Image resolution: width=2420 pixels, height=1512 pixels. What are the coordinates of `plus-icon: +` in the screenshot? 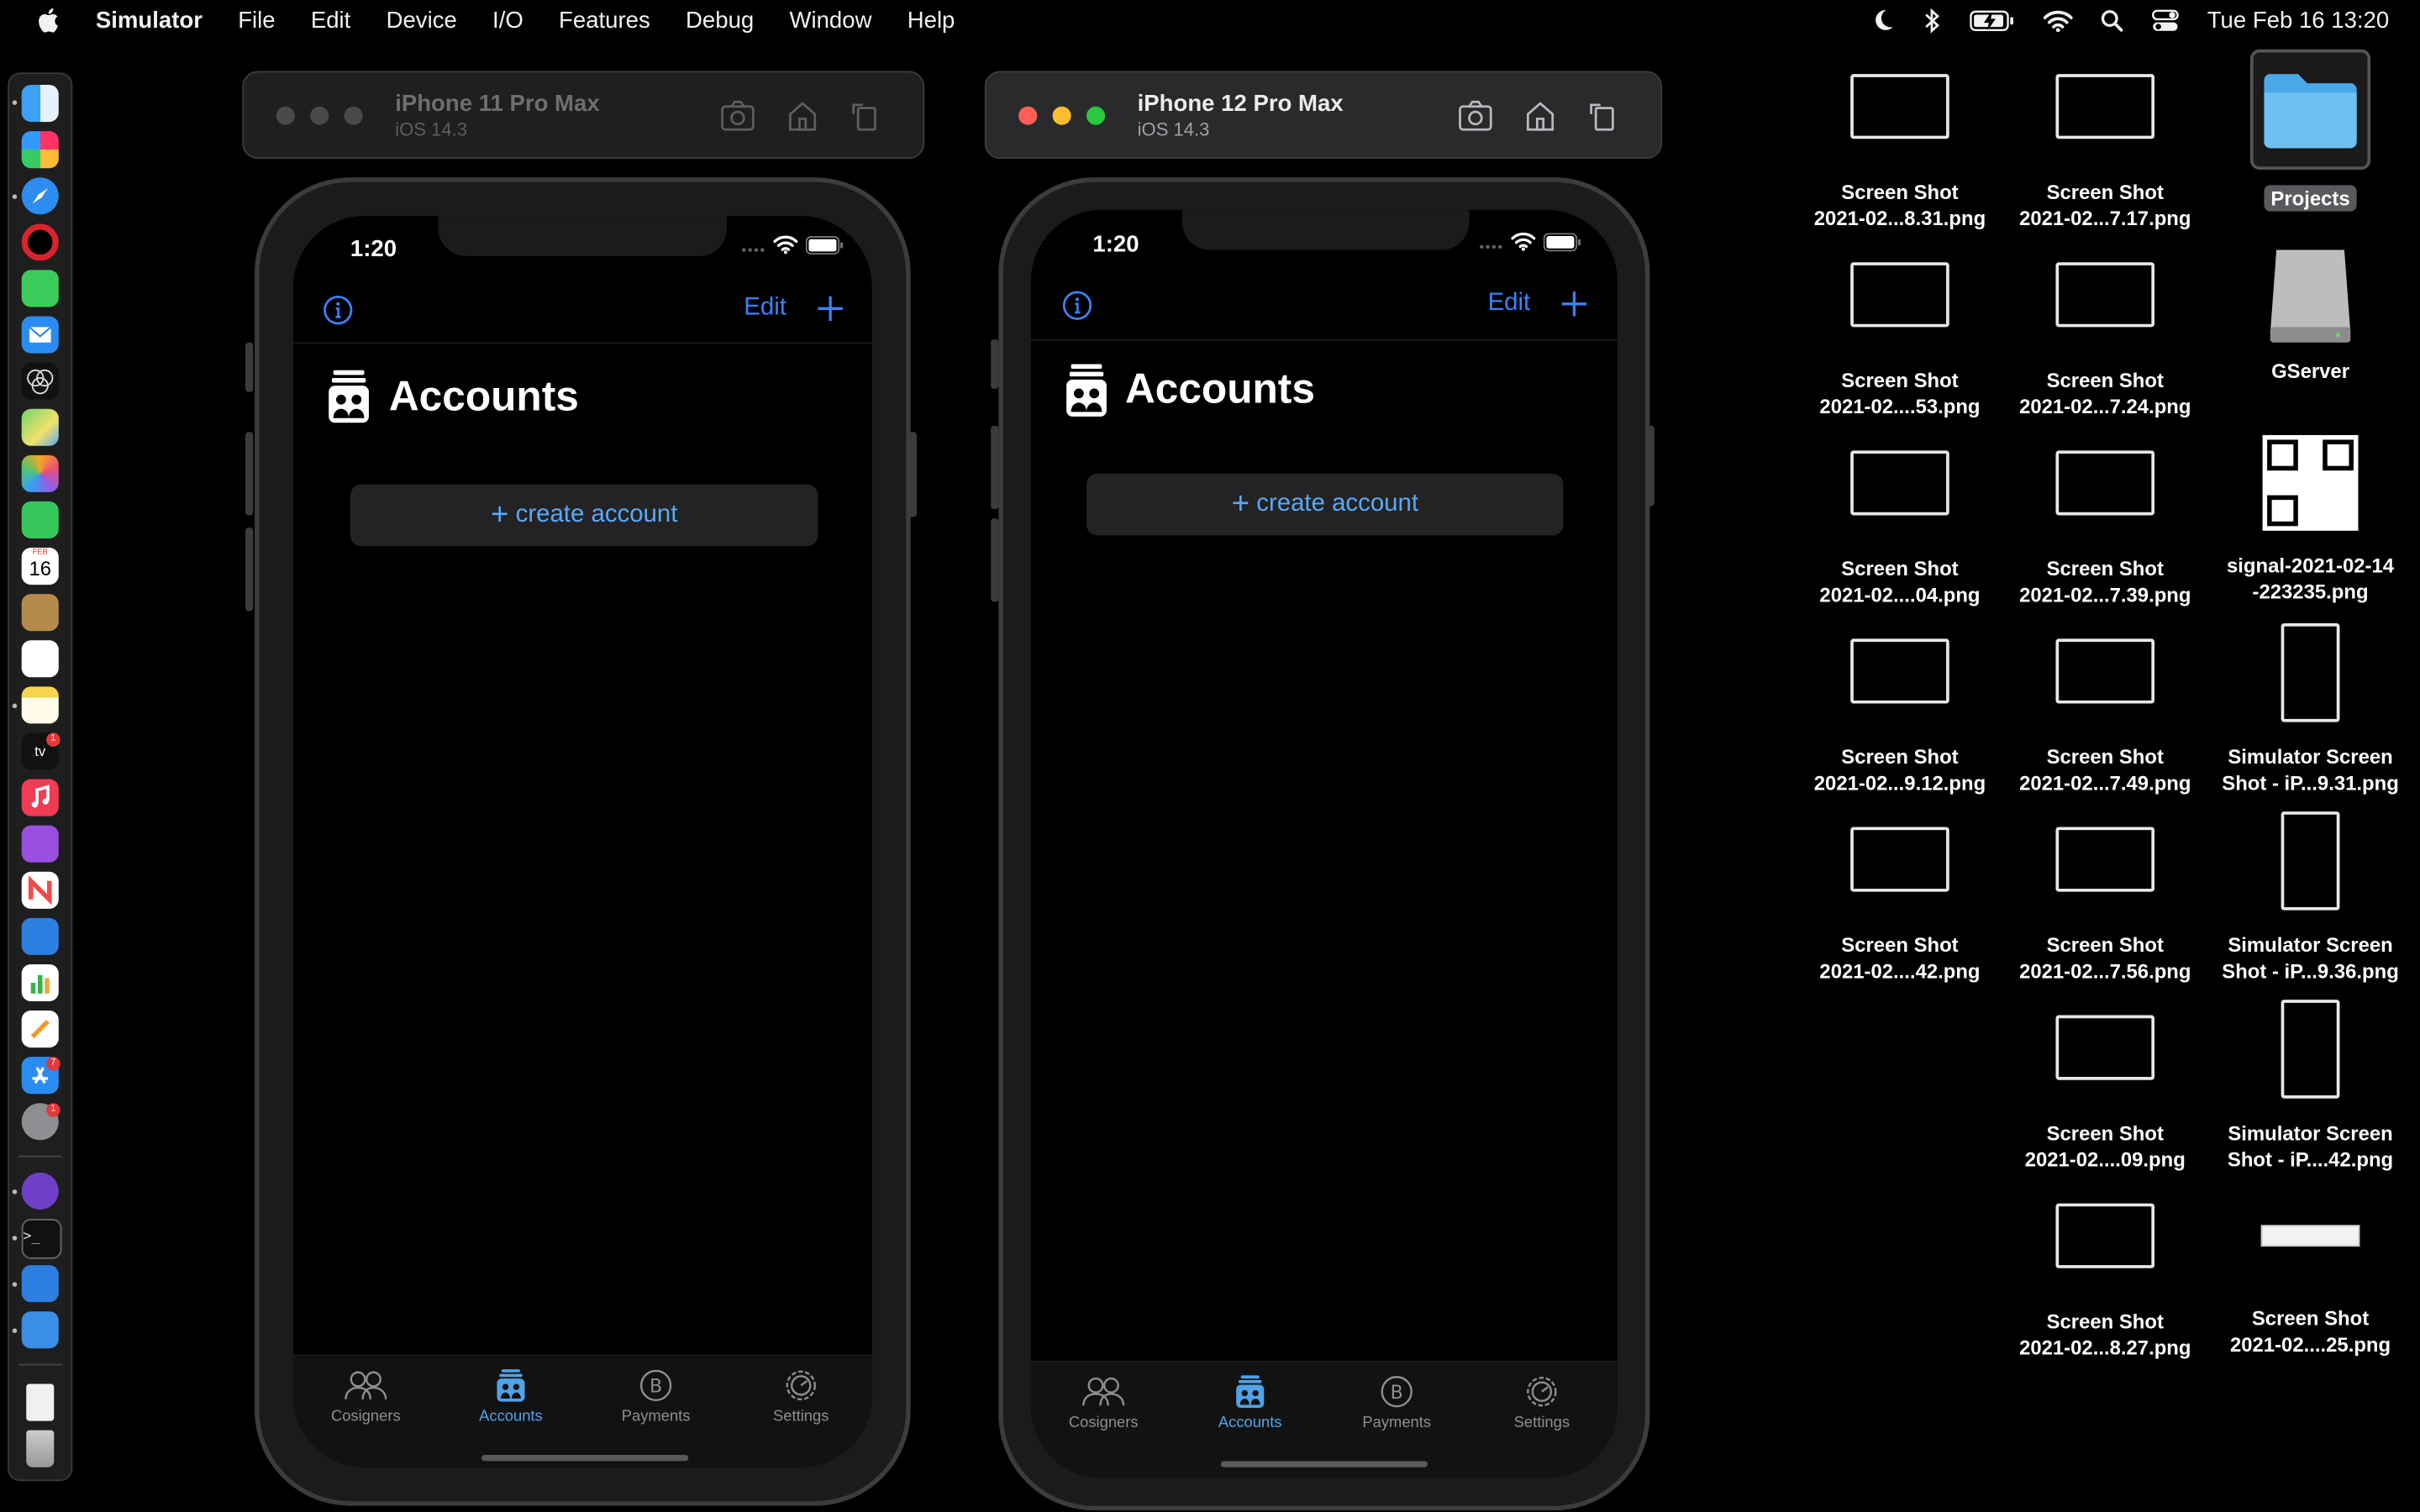 It's located at (499, 515).